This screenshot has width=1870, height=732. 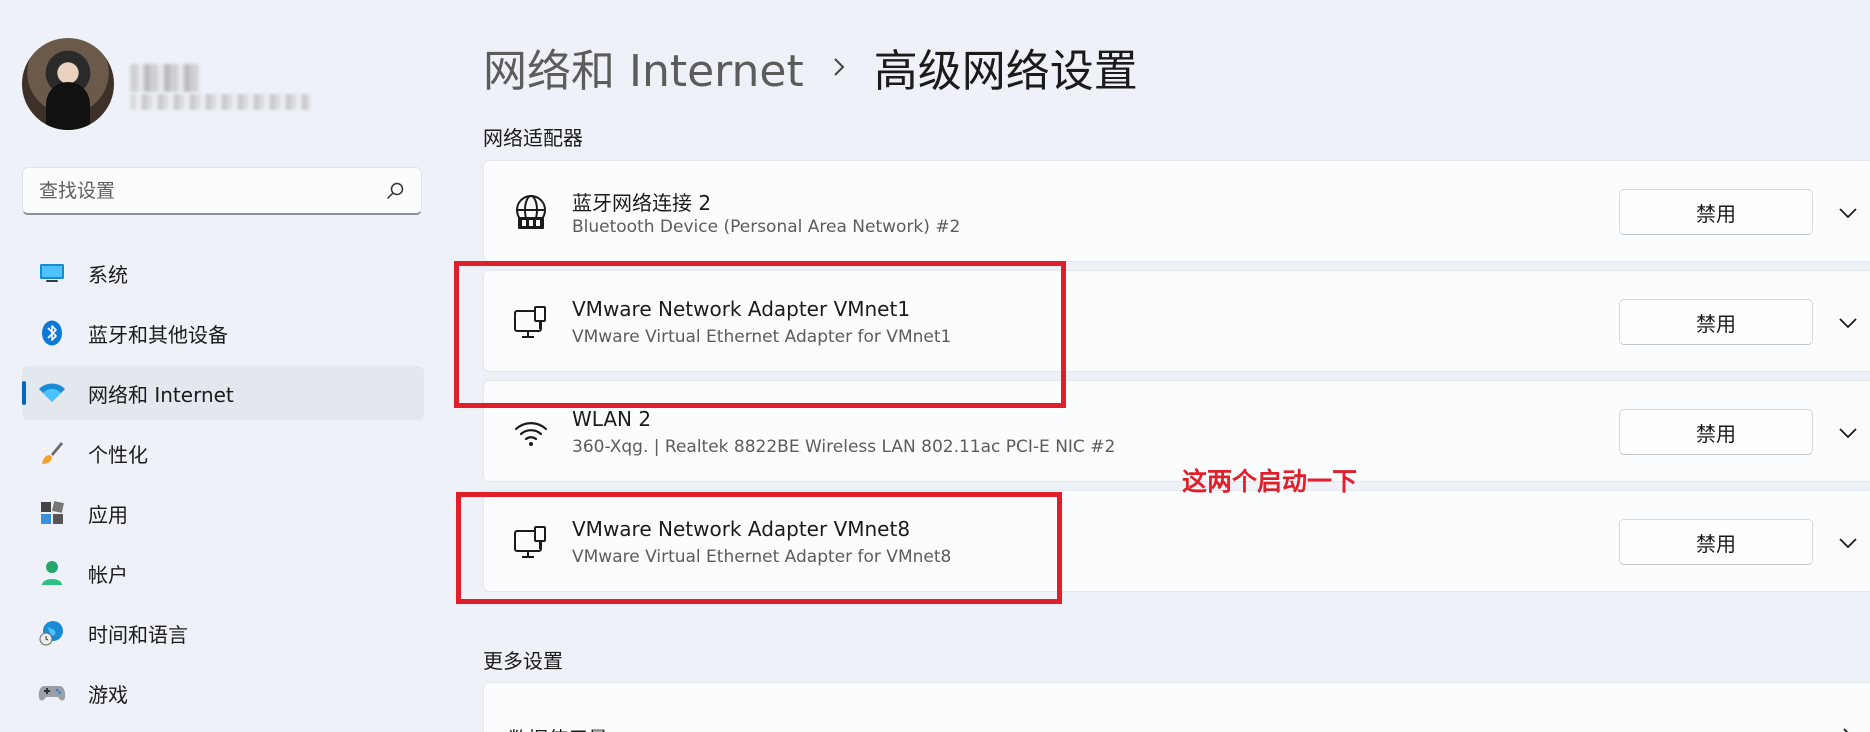 What do you see at coordinates (558, 727) in the screenshot?
I see `data-usage-label: 数据使用量` at bounding box center [558, 727].